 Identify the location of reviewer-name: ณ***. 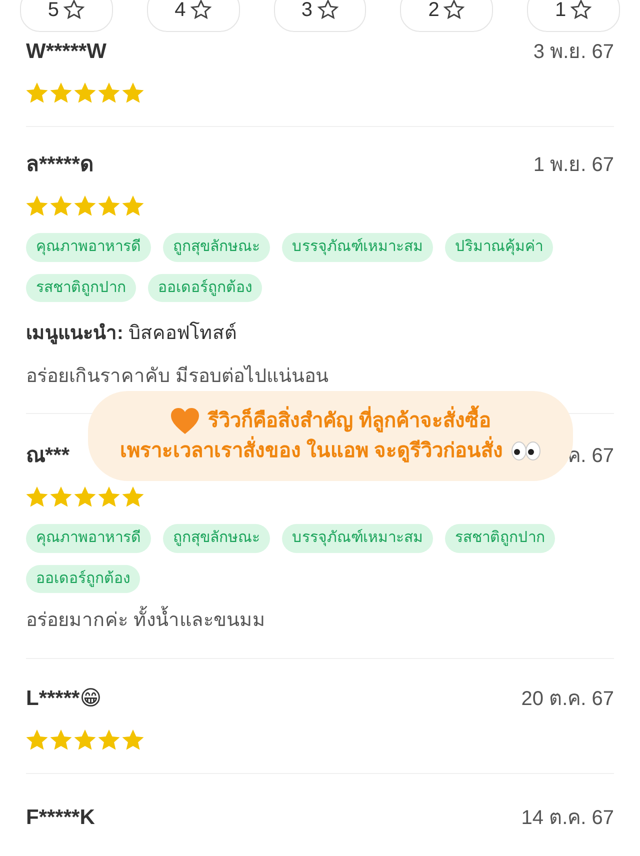
(48, 456).